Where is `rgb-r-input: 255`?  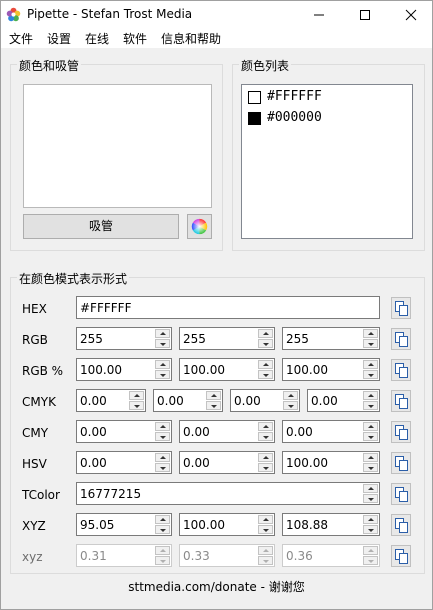 rgb-r-input: 255 is located at coordinates (124, 338).